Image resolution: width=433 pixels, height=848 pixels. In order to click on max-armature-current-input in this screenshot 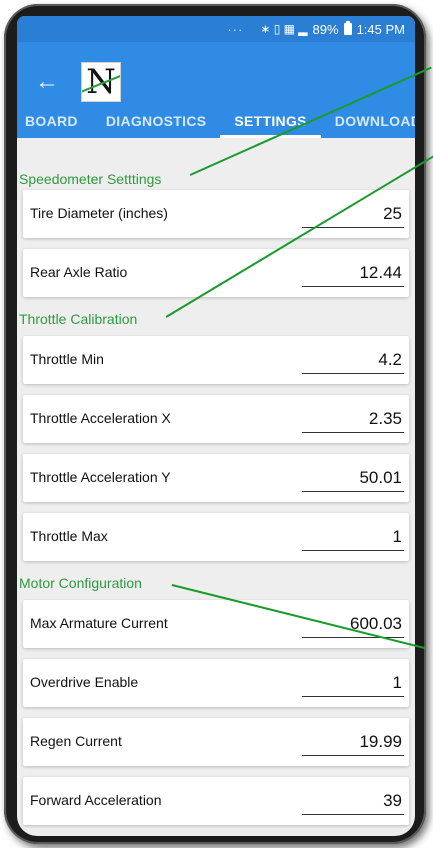, I will do `click(353, 624)`.